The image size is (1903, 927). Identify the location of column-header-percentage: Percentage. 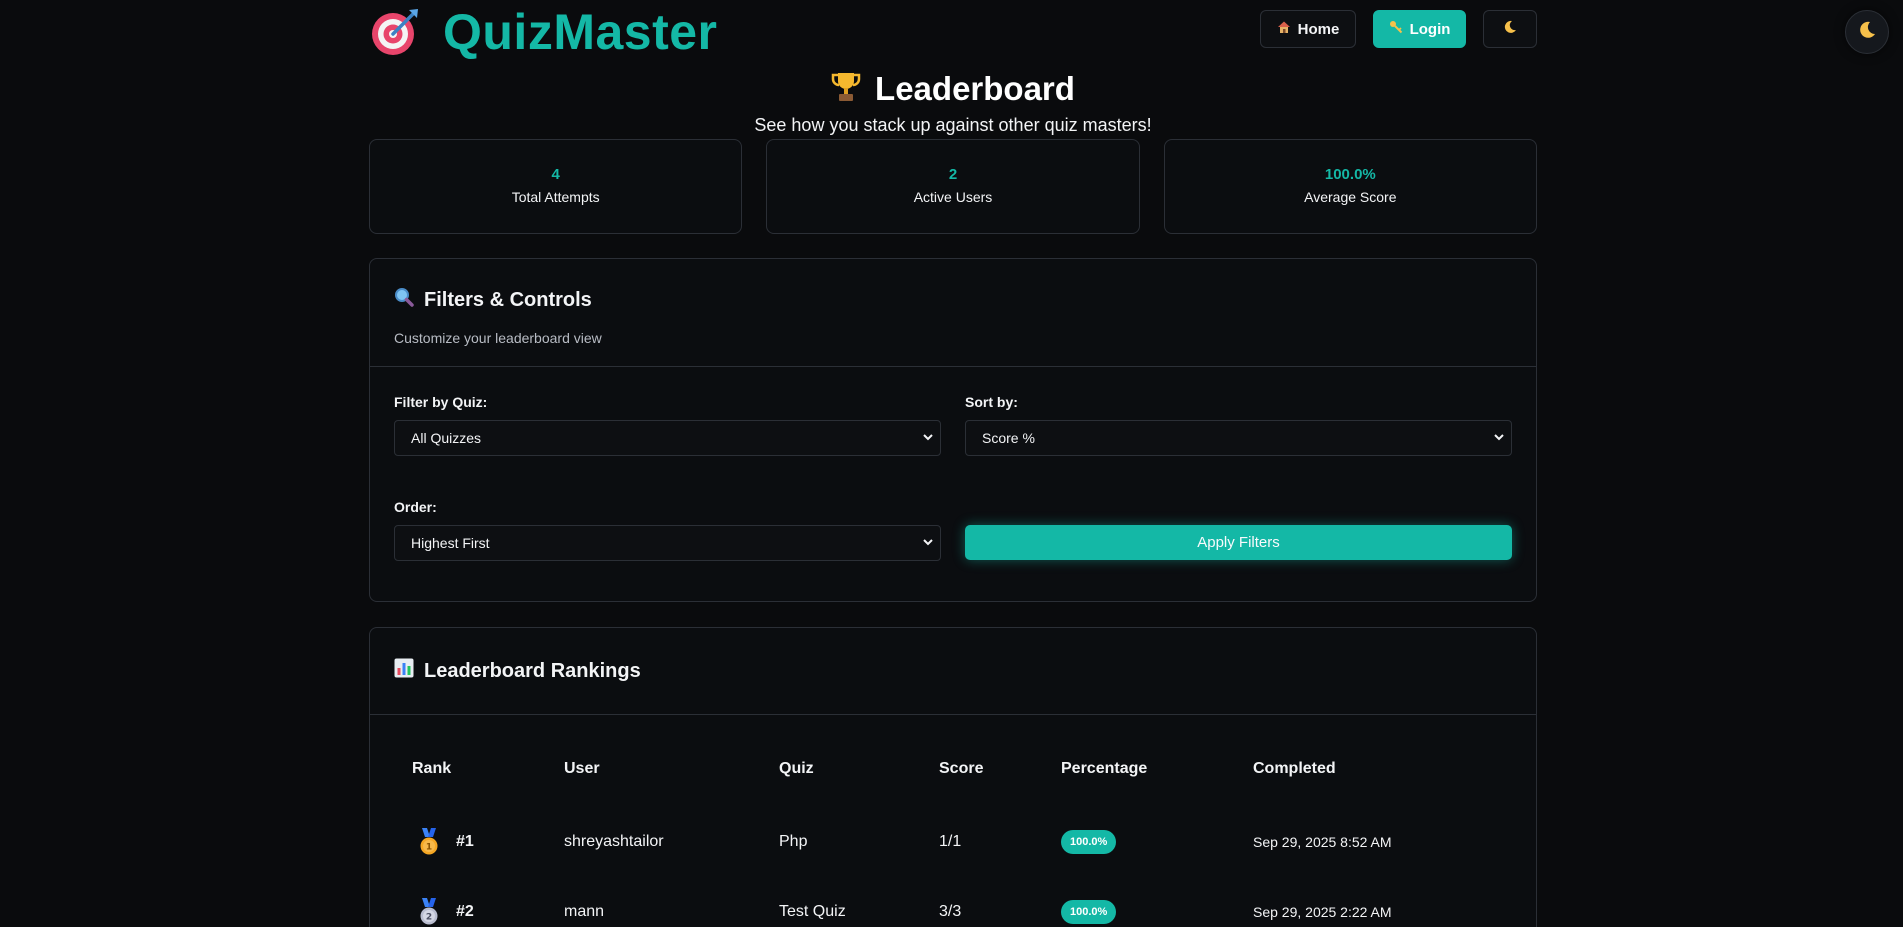
(1157, 769).